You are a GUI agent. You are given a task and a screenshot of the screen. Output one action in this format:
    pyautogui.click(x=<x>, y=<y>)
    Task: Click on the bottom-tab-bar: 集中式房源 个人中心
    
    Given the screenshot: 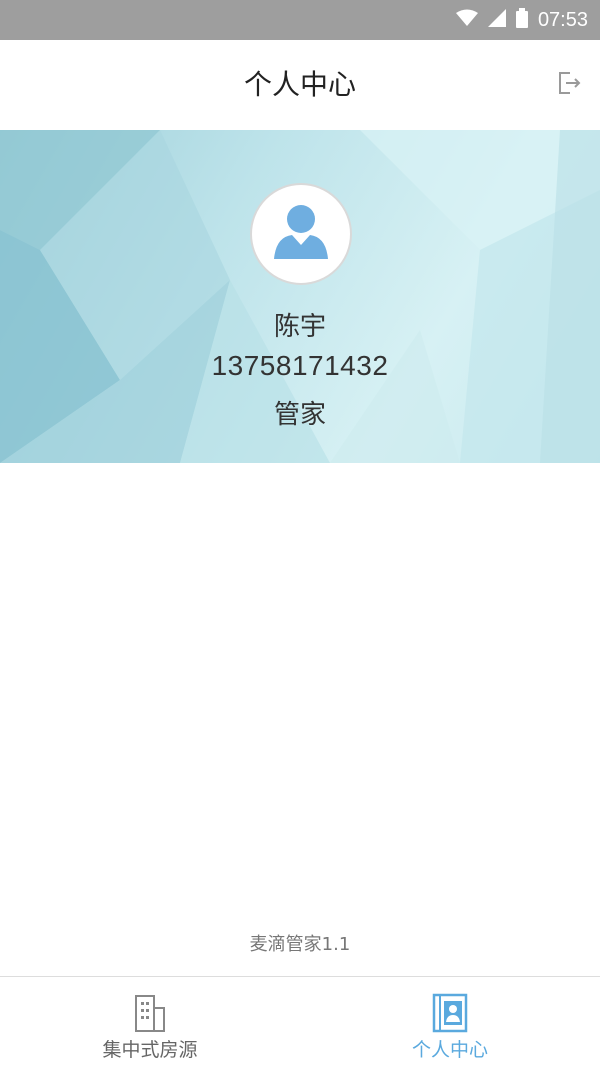 What is the action you would take?
    pyautogui.click(x=300, y=1022)
    